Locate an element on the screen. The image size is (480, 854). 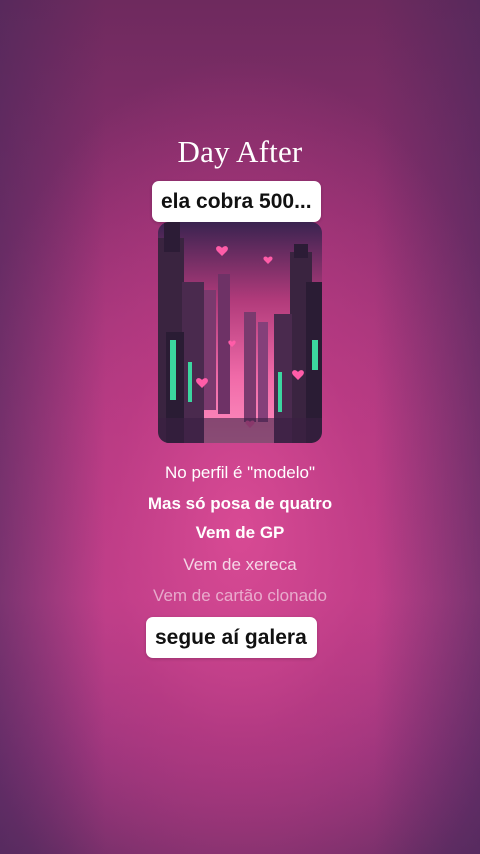
song-title: Day After is located at coordinates (240, 151).